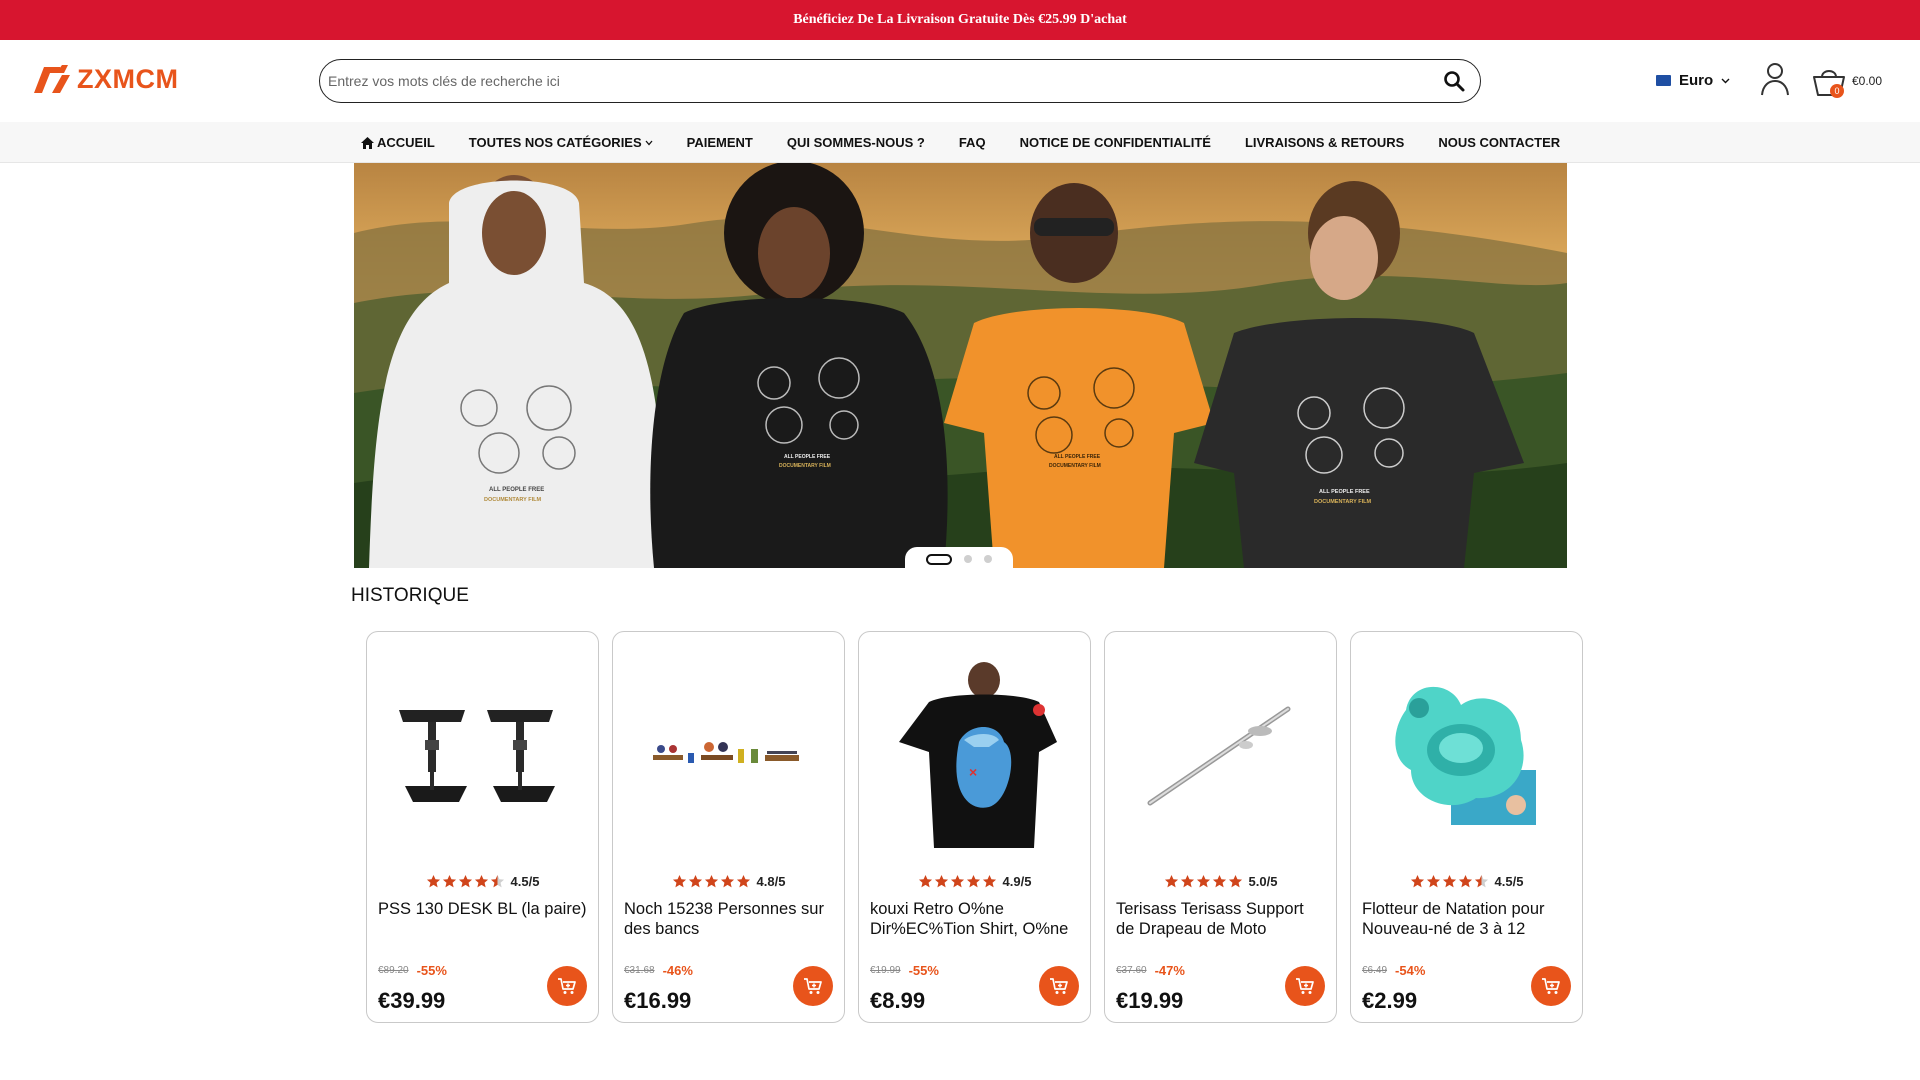 The image size is (1920, 1080). I want to click on old-price: €31.68, so click(639, 970).